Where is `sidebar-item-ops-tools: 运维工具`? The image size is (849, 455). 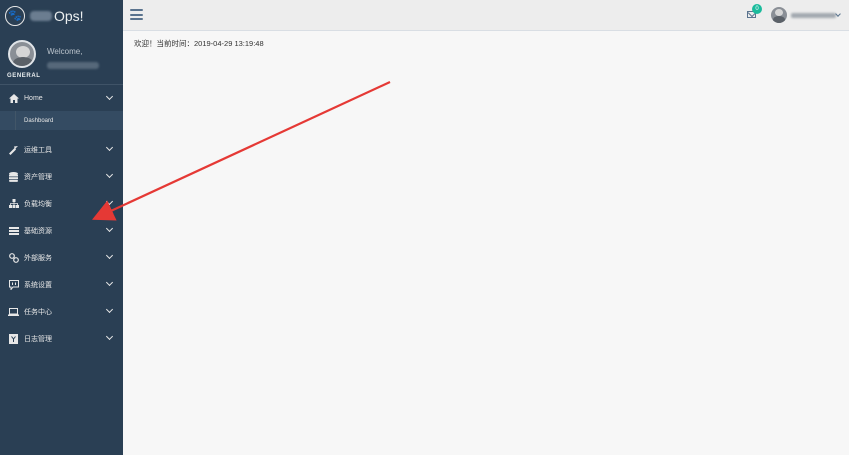
sidebar-item-ops-tools: 运维工具 is located at coordinates (61, 149).